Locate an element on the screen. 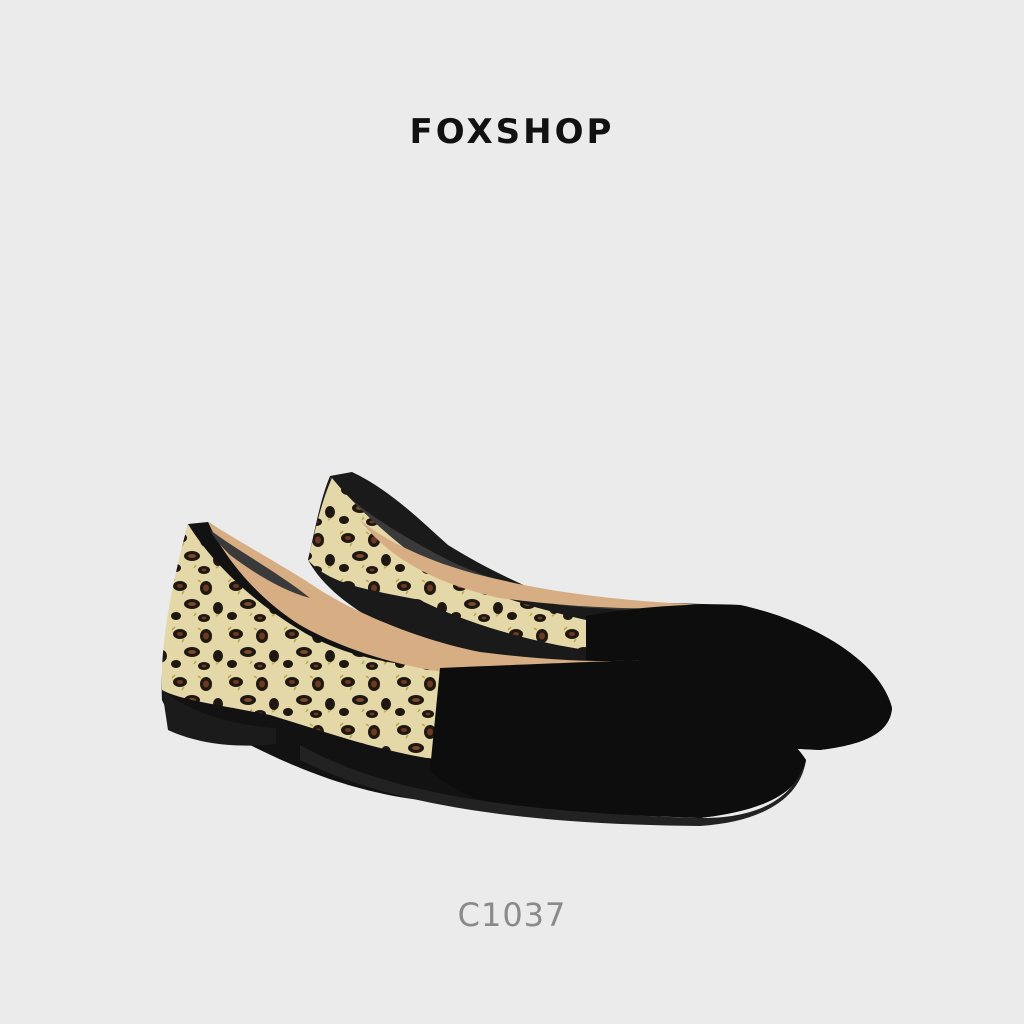 The height and width of the screenshot is (1024, 1024). product-code: C1037 is located at coordinates (512, 915).